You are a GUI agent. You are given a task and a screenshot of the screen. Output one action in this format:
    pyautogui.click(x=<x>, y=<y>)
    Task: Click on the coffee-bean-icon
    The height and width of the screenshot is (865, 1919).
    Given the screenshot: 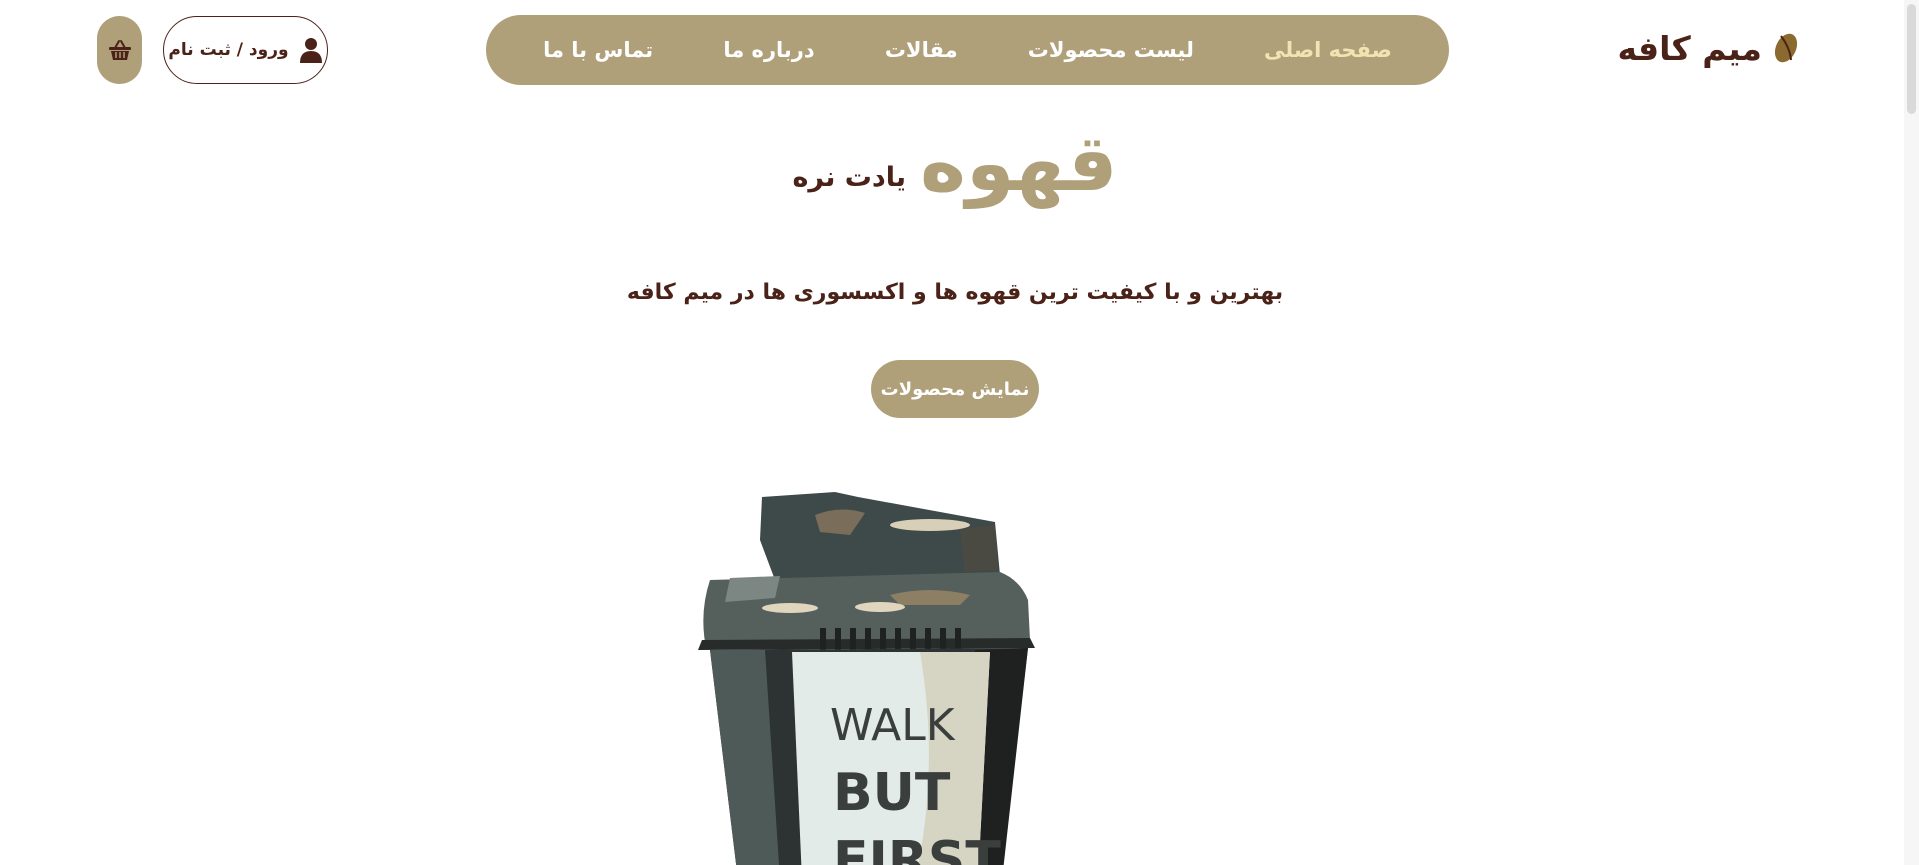 What is the action you would take?
    pyautogui.click(x=1786, y=48)
    